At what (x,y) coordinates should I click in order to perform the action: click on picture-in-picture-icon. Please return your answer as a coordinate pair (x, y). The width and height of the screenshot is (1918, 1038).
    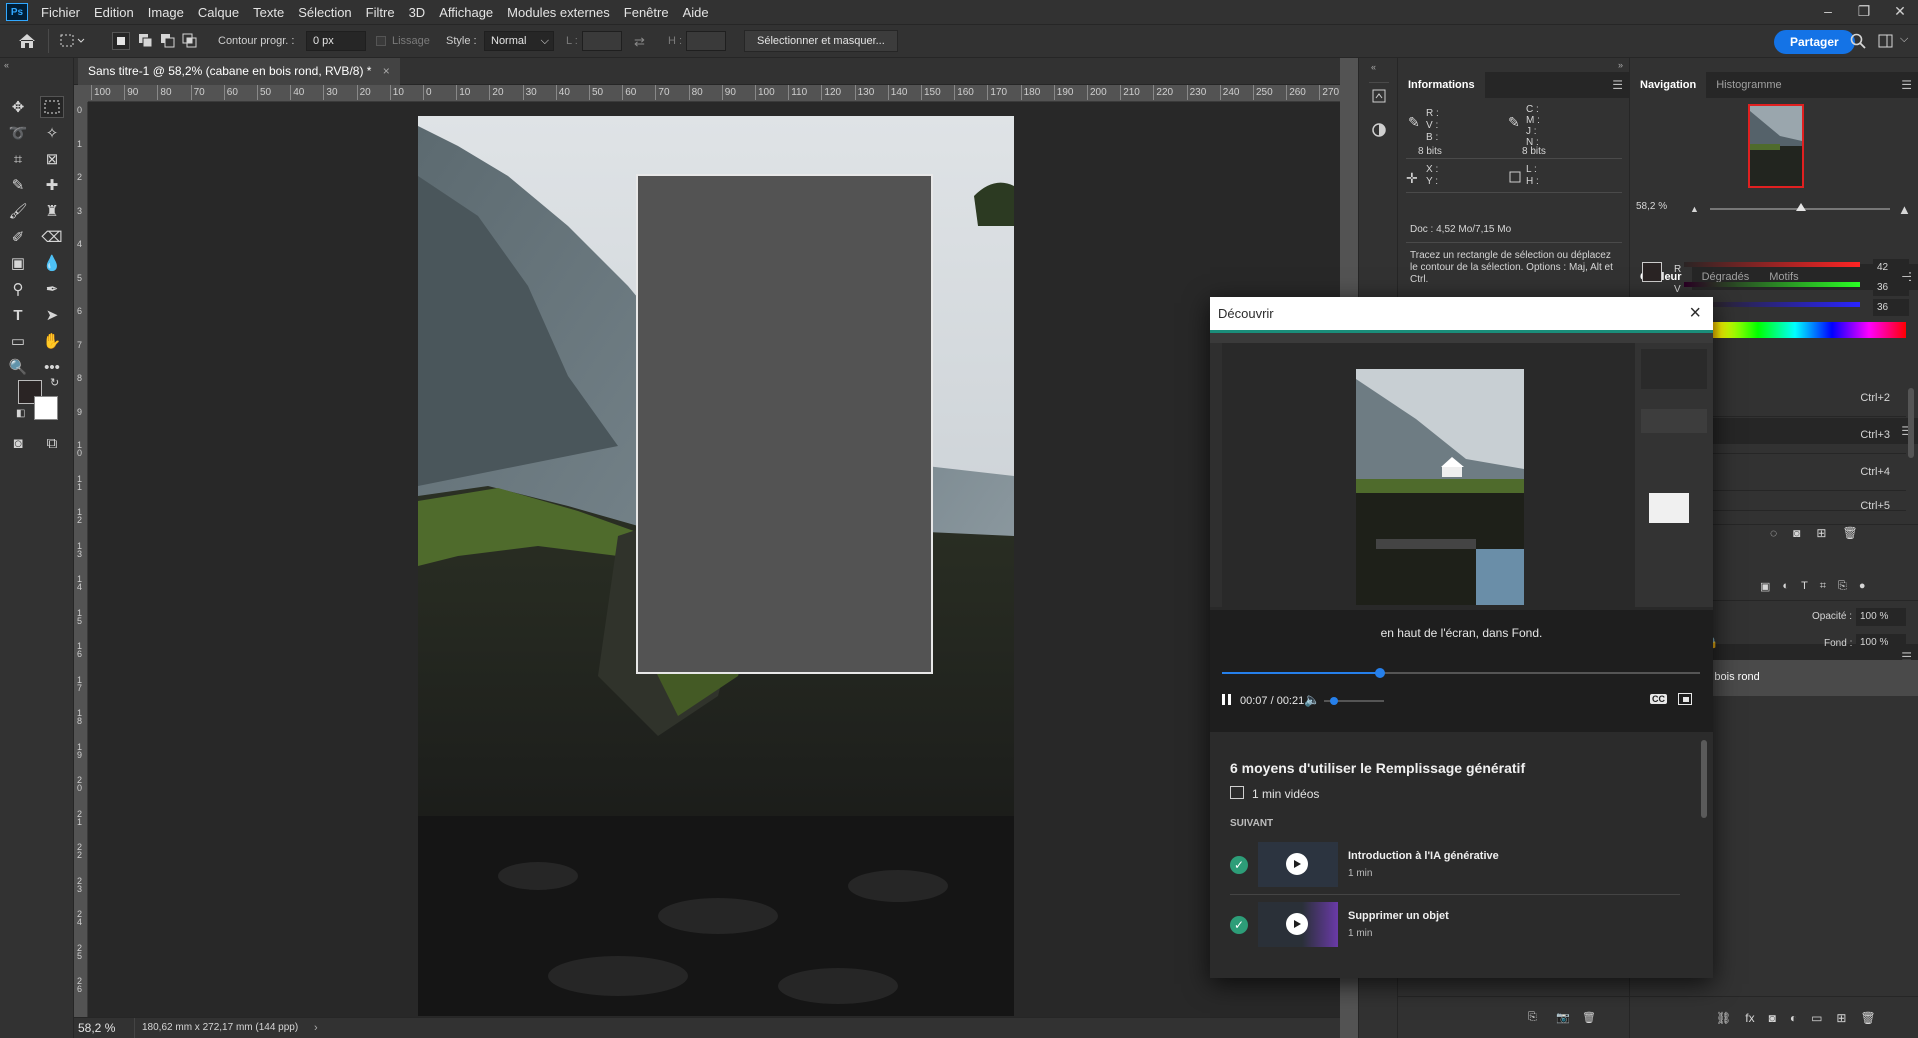
    Looking at the image, I should click on (1685, 699).